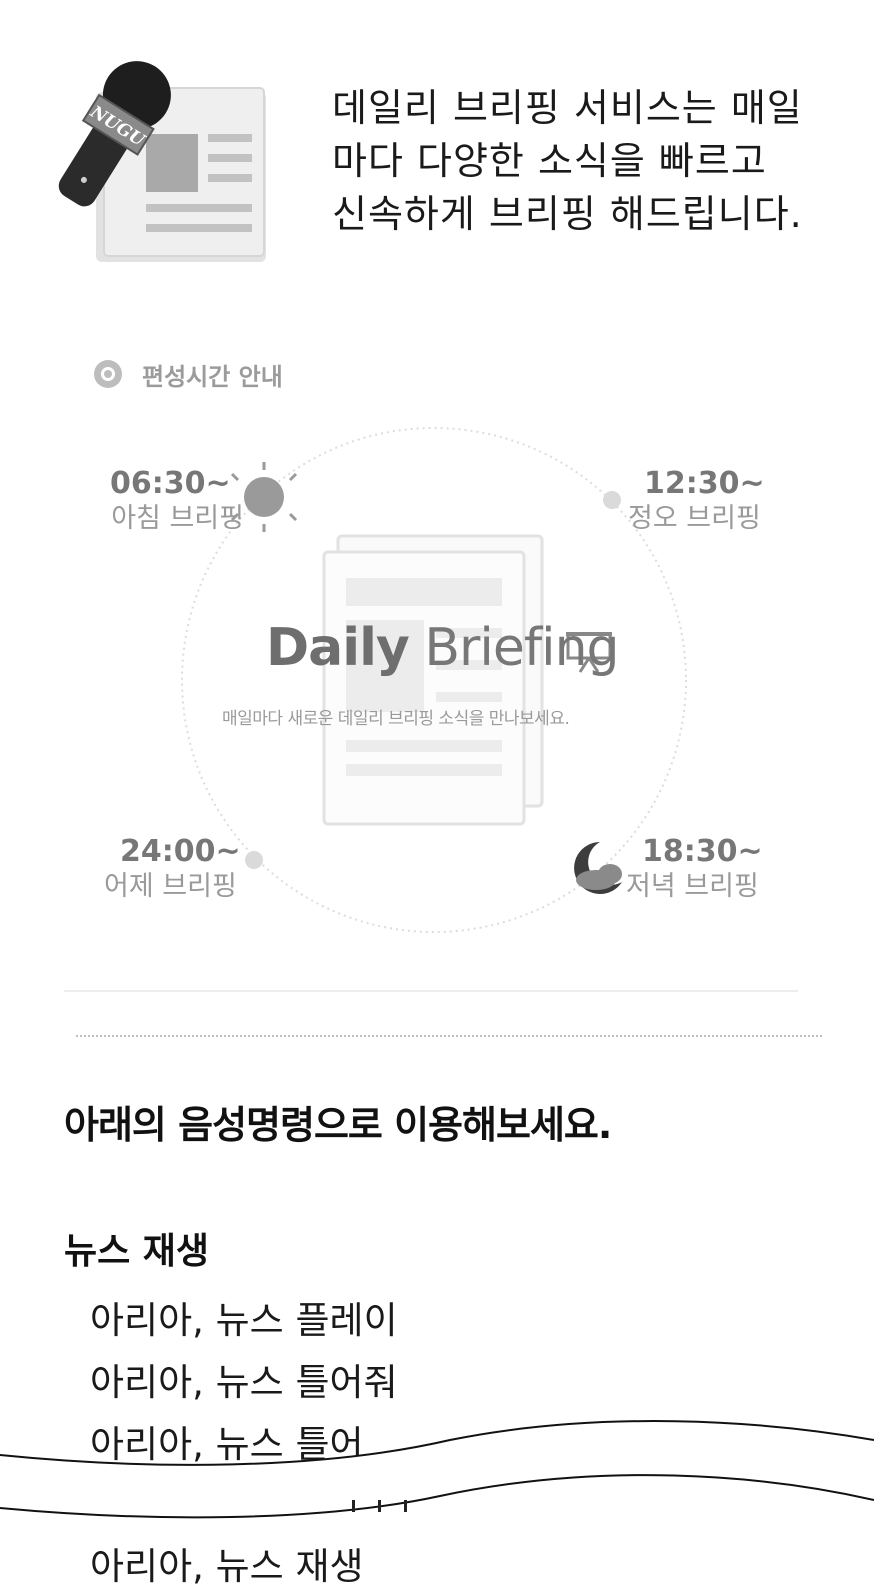  I want to click on slot-evening: 18:30~ 저녁 브리핑, so click(694, 869).